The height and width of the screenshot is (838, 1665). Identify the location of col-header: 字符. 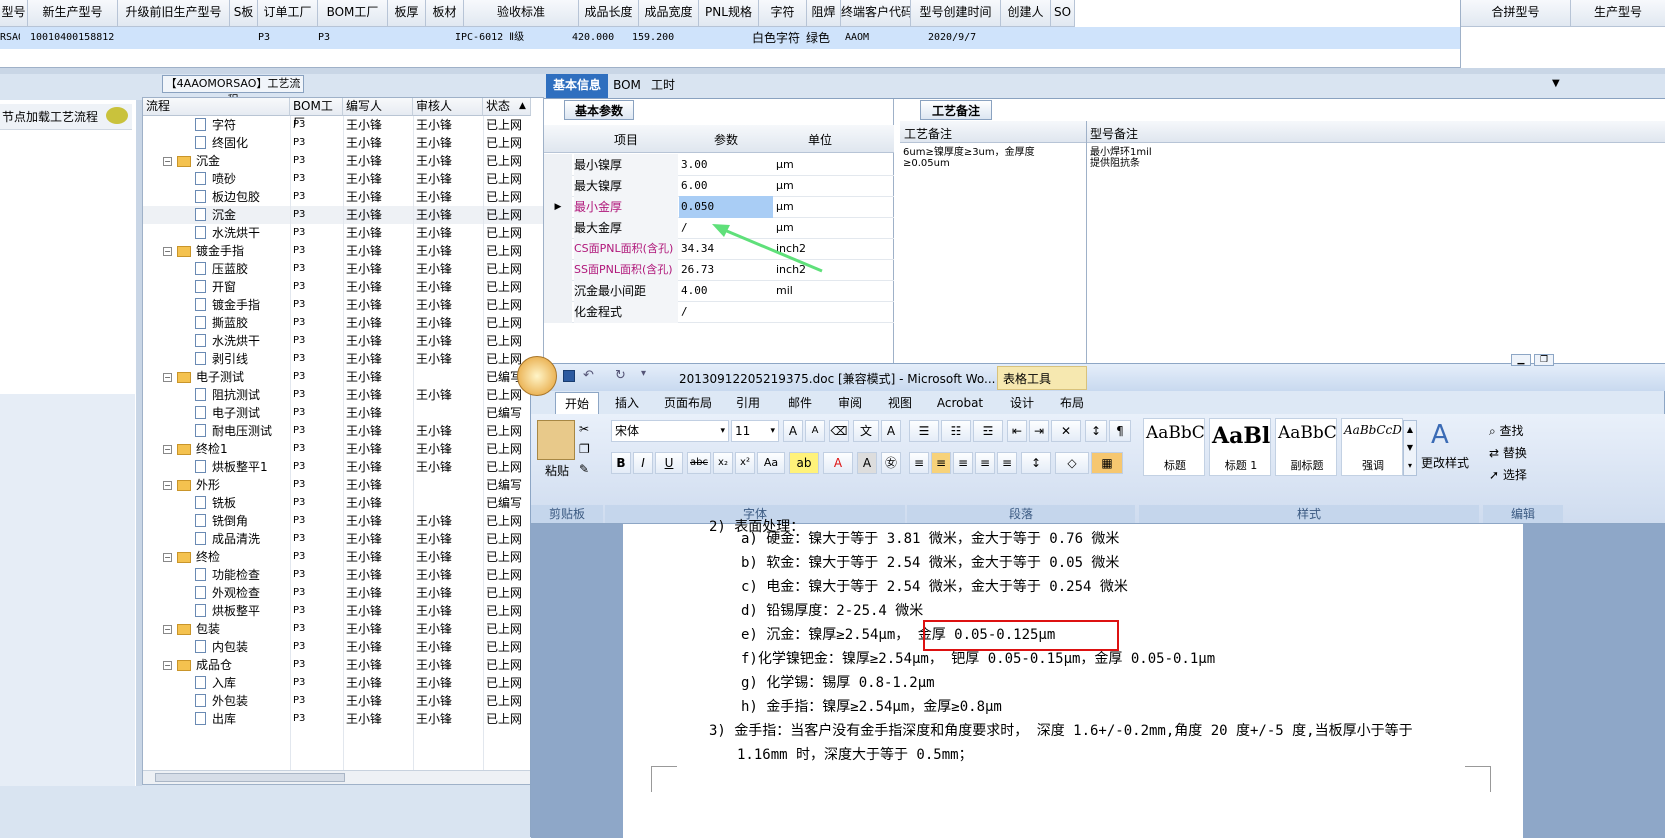
(783, 13).